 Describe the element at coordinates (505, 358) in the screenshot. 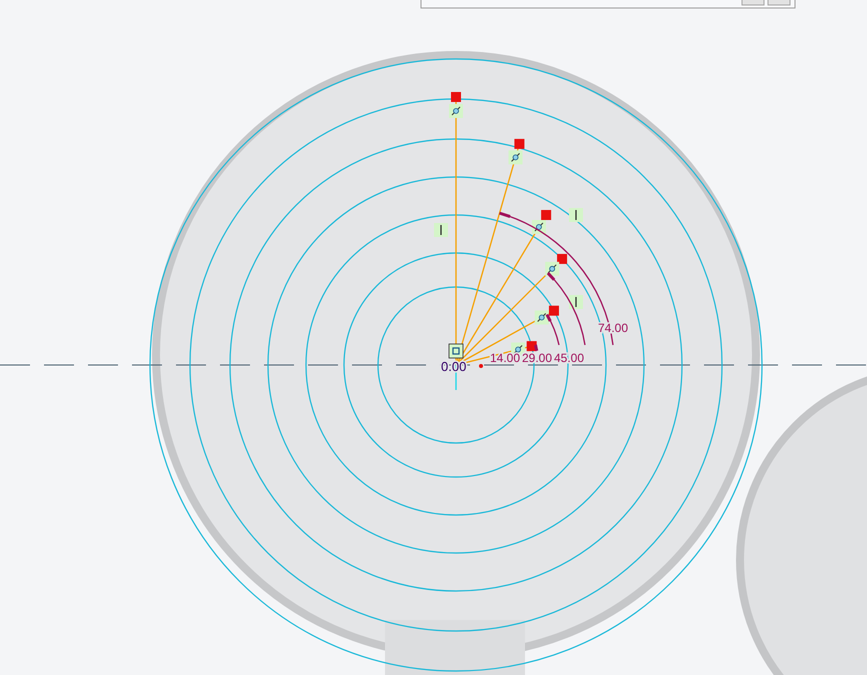

I see `angle-dimension: 14.00` at that location.